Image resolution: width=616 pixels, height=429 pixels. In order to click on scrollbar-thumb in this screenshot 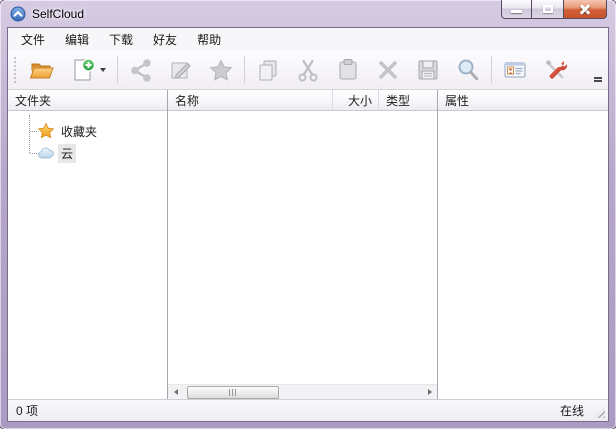, I will do `click(233, 392)`.